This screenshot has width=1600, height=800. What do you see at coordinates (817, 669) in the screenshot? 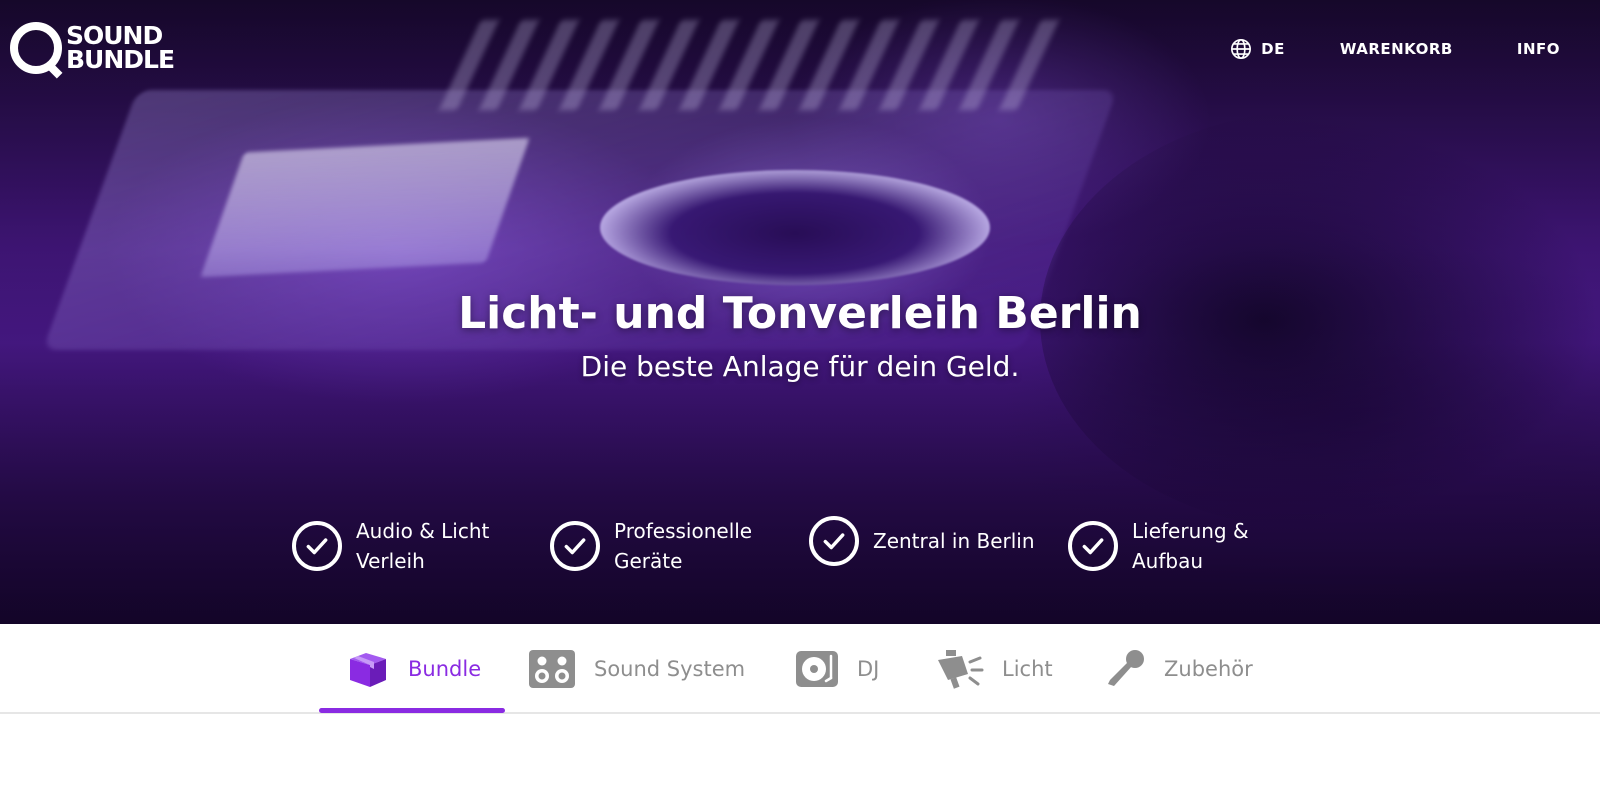
I see `turntable-icon` at bounding box center [817, 669].